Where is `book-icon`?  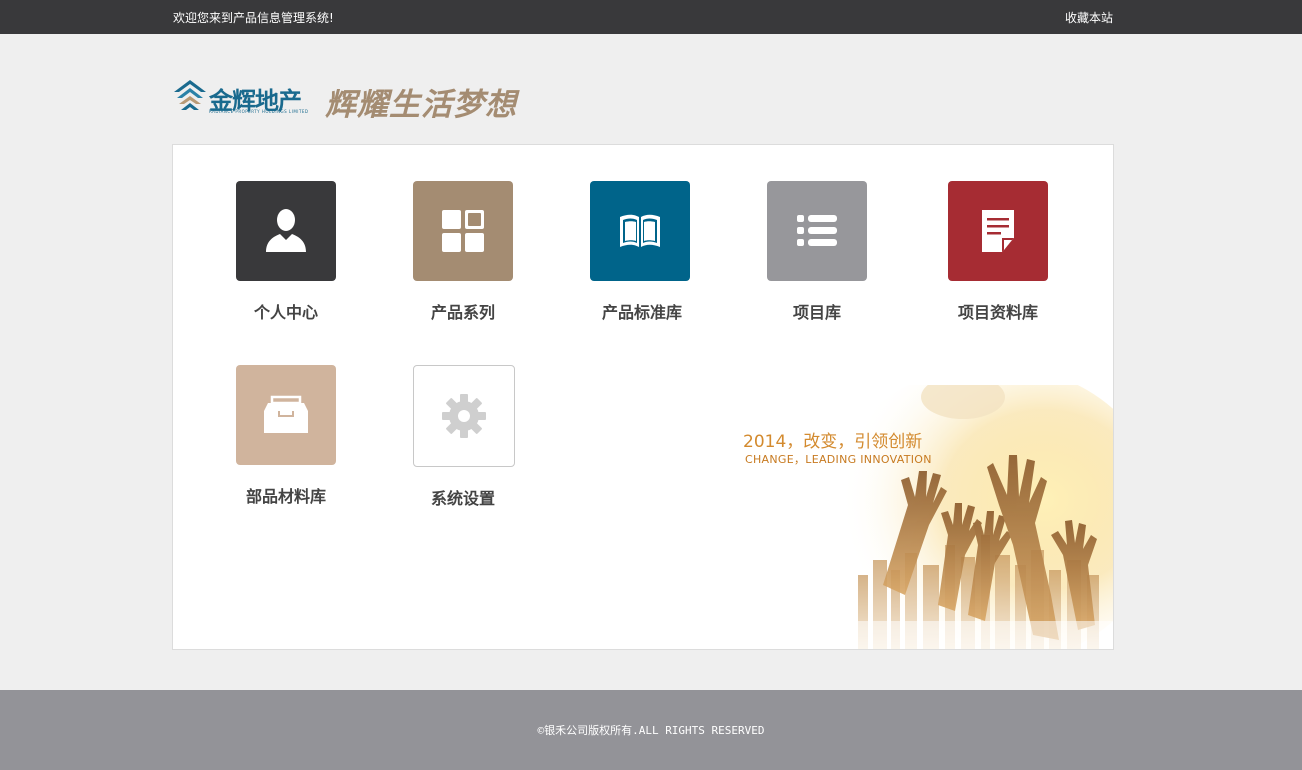
book-icon is located at coordinates (640, 230).